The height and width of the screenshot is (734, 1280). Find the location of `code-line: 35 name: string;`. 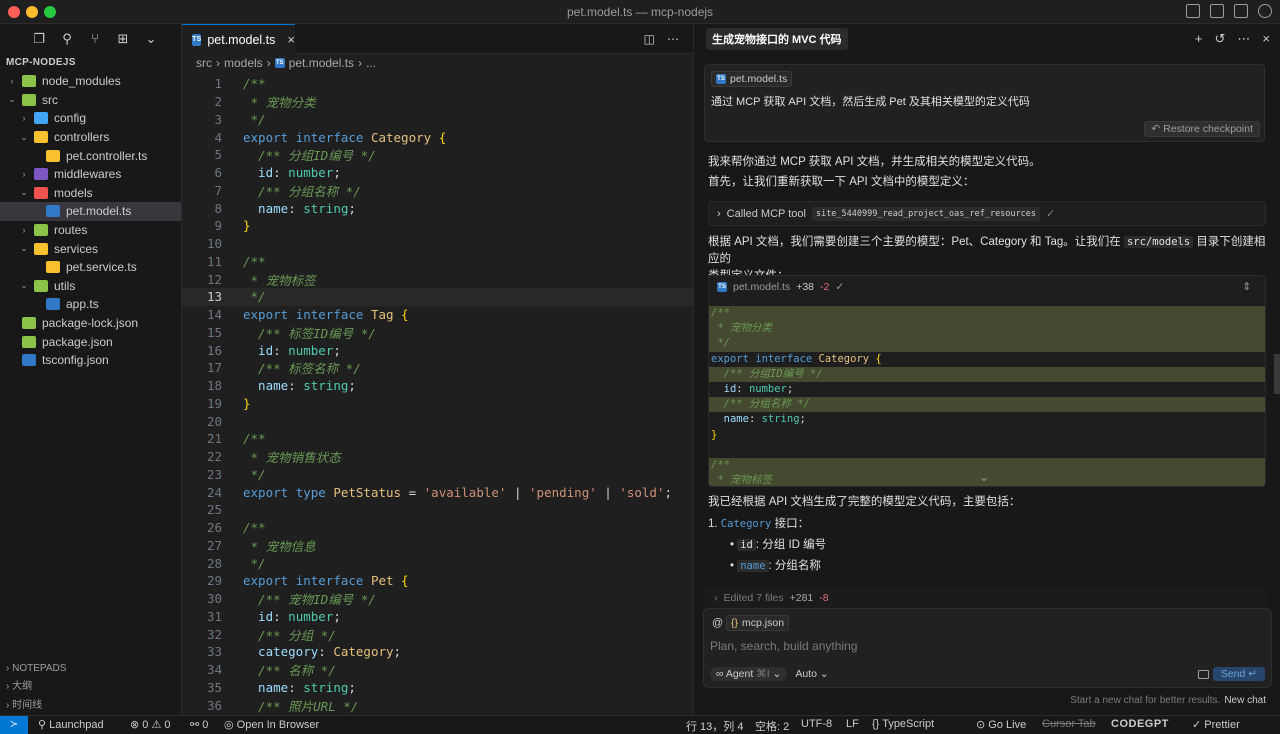

code-line: 35 name: string; is located at coordinates (437, 688).